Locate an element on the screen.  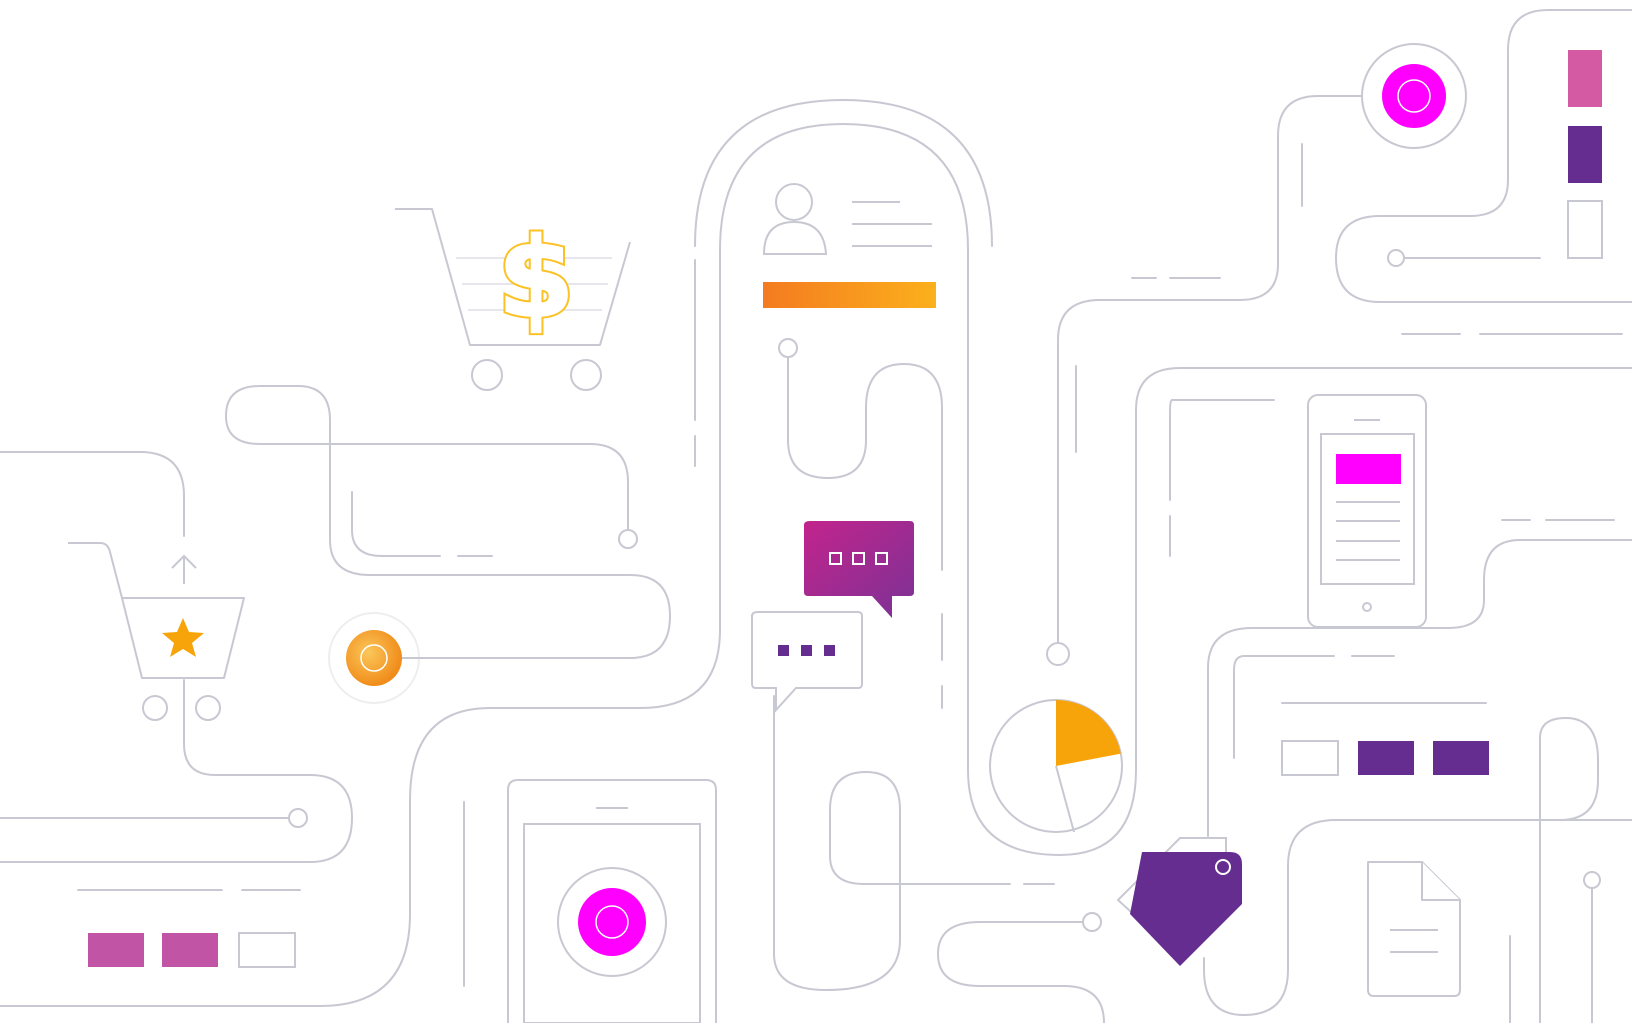
color-swatches-left is located at coordinates (192, 950).